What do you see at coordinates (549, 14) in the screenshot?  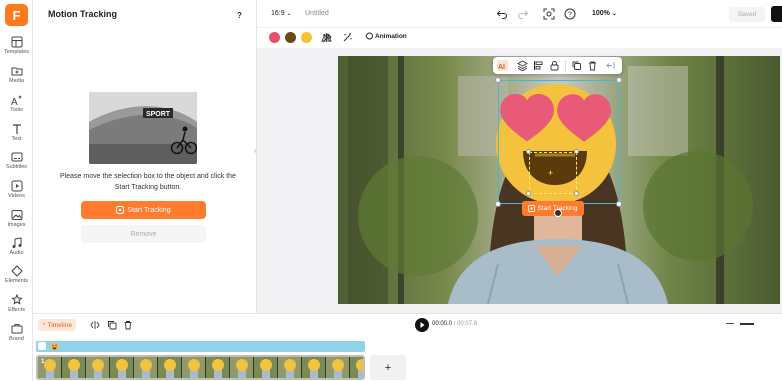 I see `screenshot-icon` at bounding box center [549, 14].